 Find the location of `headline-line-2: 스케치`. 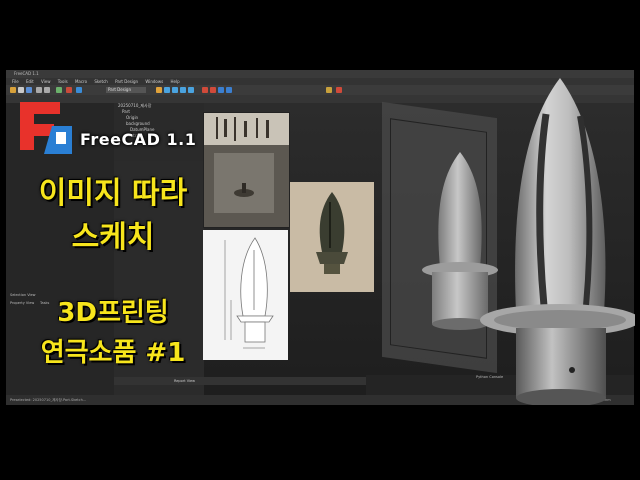

headline-line-2: 스케치 is located at coordinates (113, 237).